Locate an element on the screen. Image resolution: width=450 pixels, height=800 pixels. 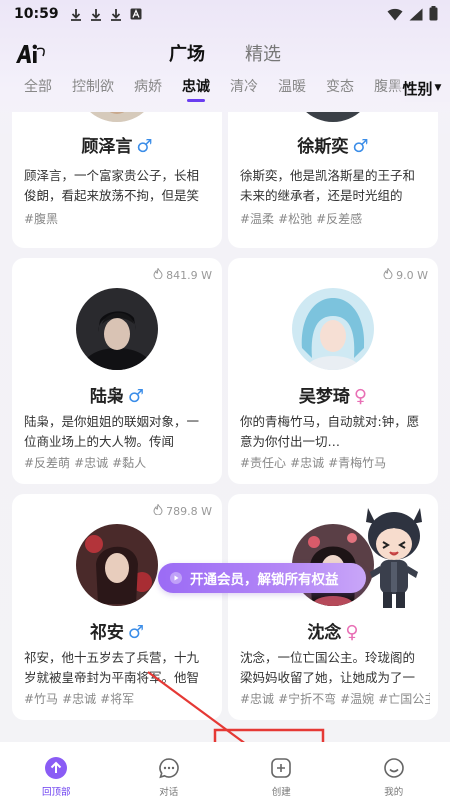
character-name: 祁安 is located at coordinates (106, 633).